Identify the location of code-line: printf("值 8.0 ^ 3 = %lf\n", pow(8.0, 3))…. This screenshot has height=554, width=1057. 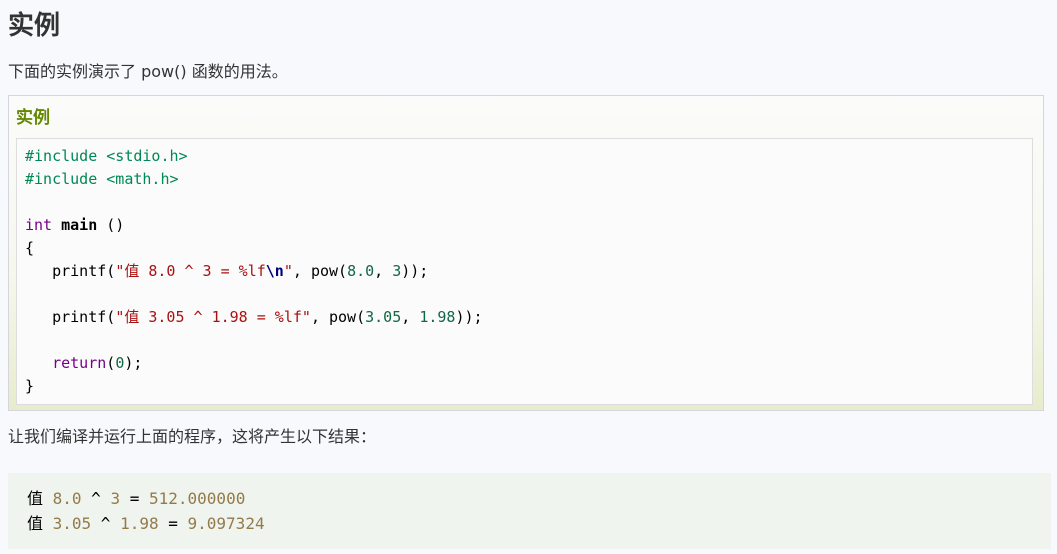
(528, 271).